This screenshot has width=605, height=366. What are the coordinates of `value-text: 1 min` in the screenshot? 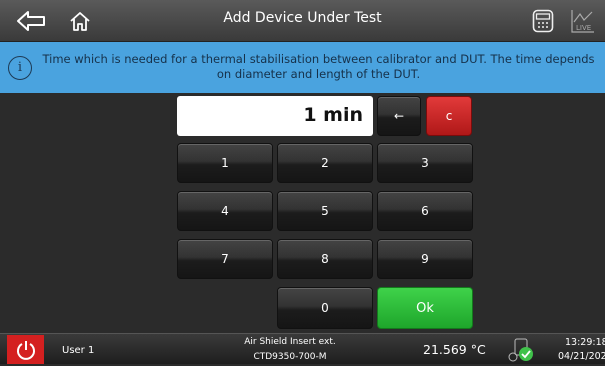 It's located at (333, 115).